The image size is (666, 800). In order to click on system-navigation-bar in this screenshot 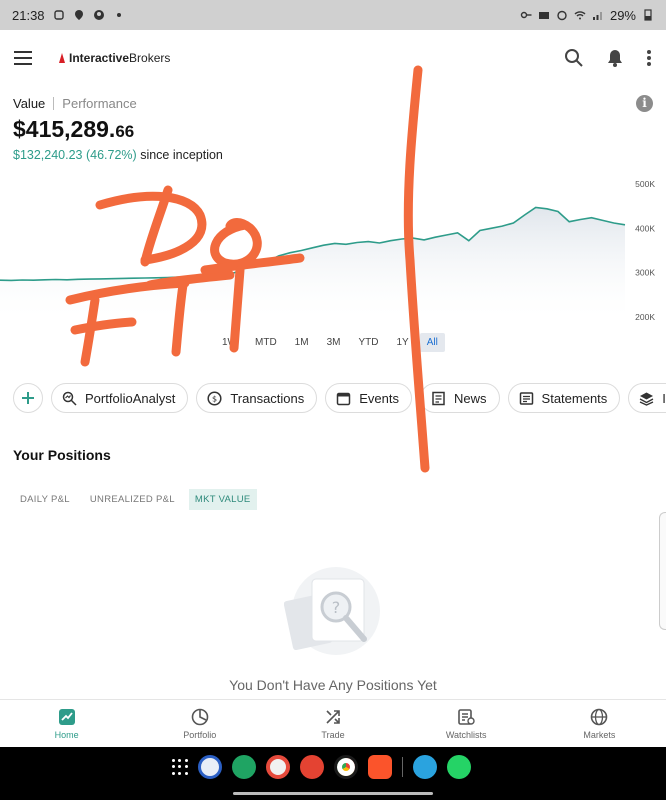, I will do `click(333, 773)`.